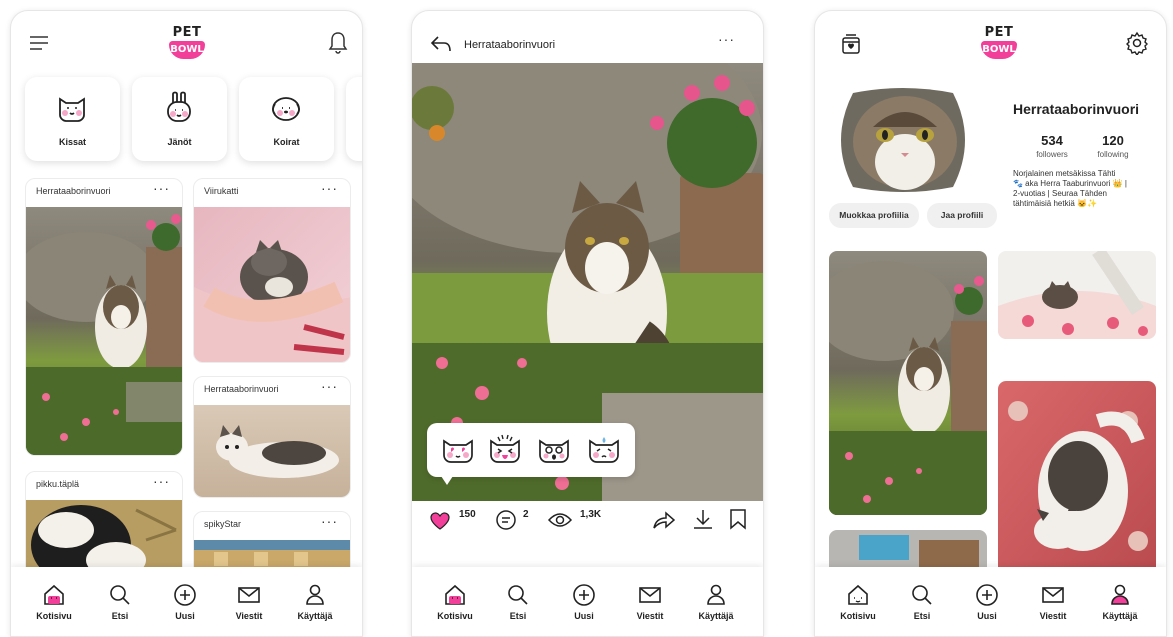 This screenshot has height=637, width=1173. Describe the element at coordinates (286, 109) in the screenshot. I see `dog-face-icon` at that location.